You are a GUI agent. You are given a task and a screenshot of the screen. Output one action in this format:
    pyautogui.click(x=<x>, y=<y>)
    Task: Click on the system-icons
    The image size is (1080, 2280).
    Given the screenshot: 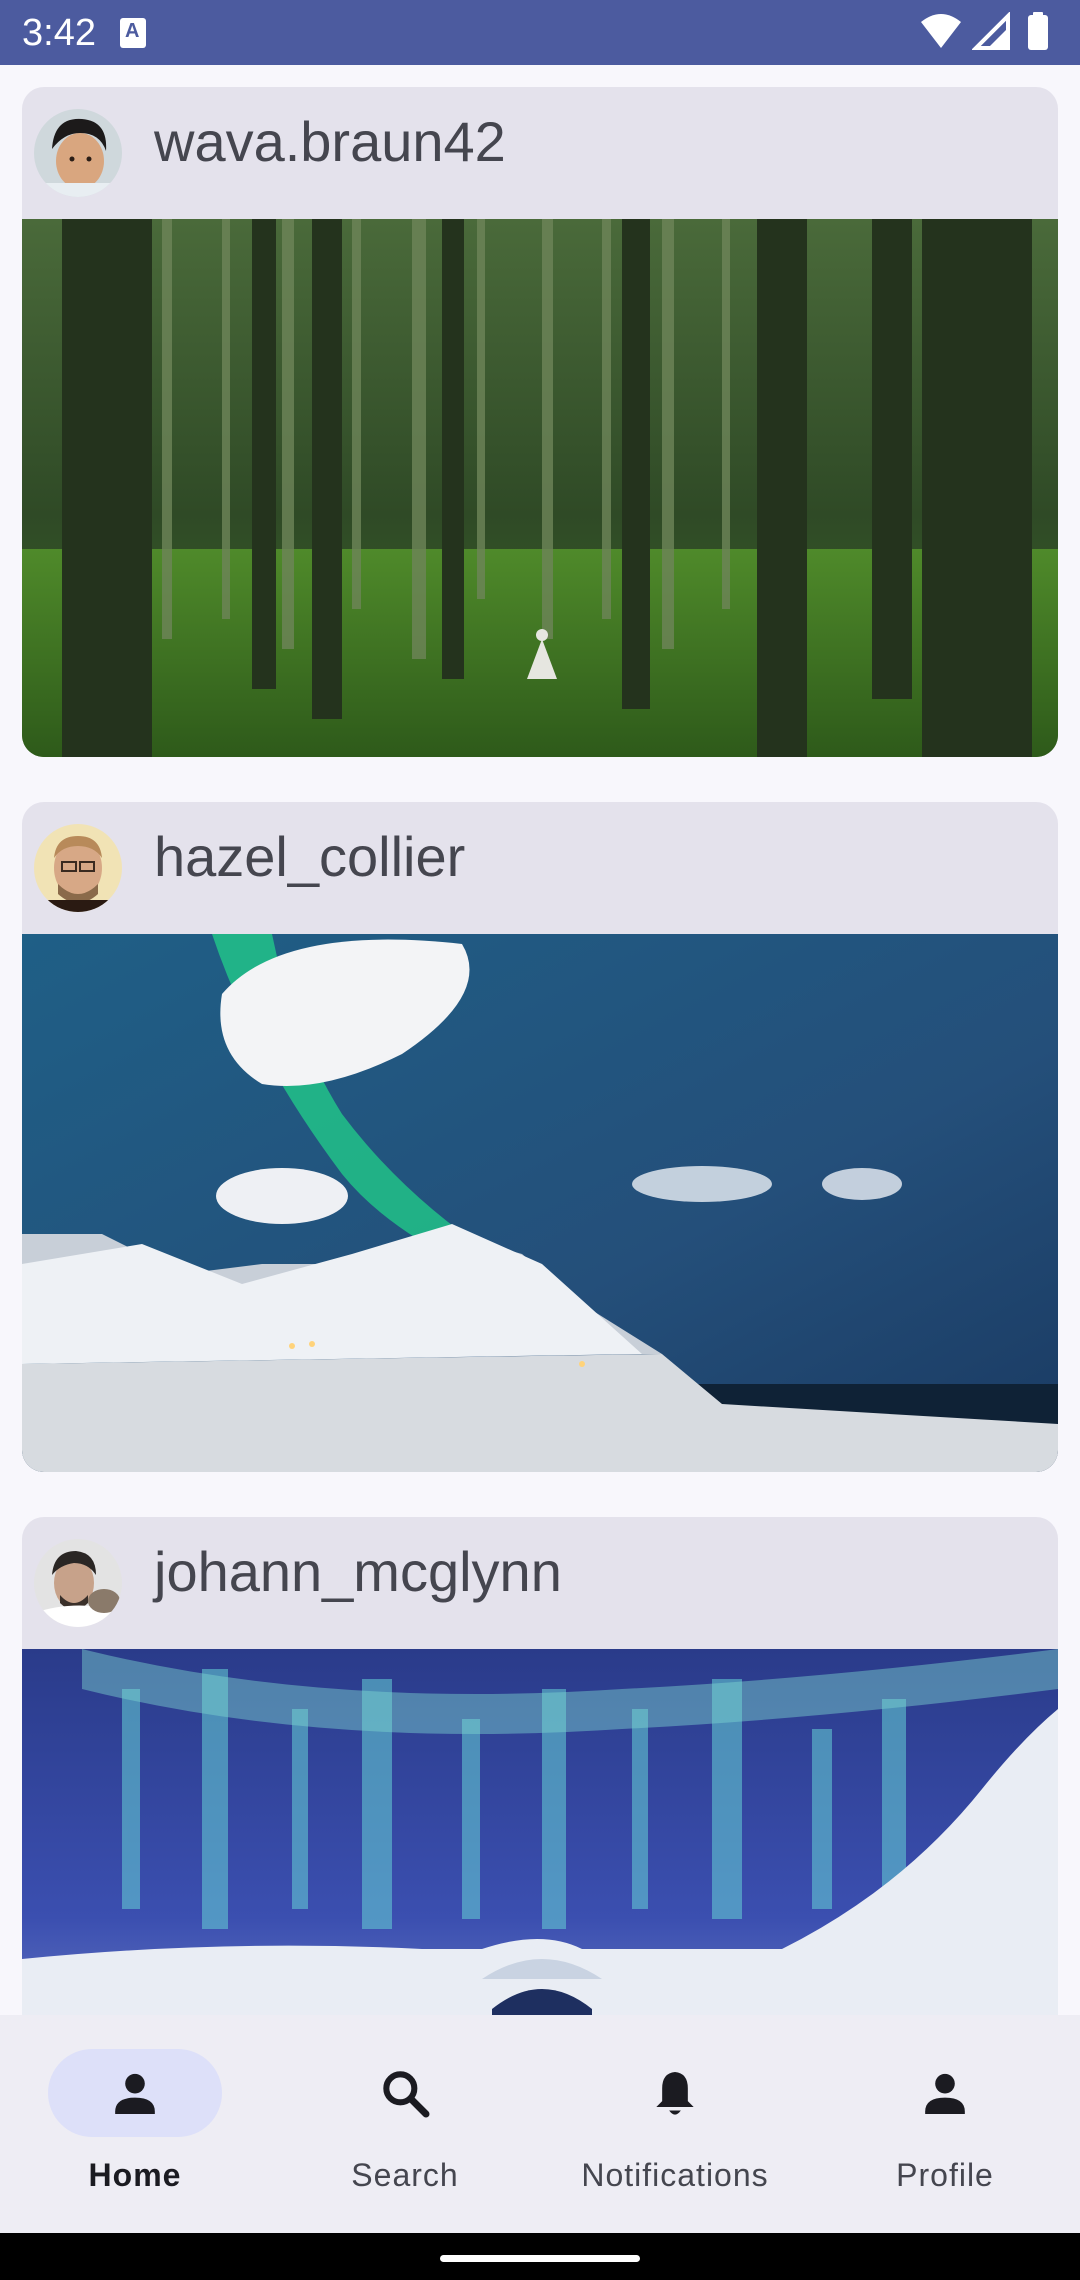 What is the action you would take?
    pyautogui.click(x=986, y=32)
    